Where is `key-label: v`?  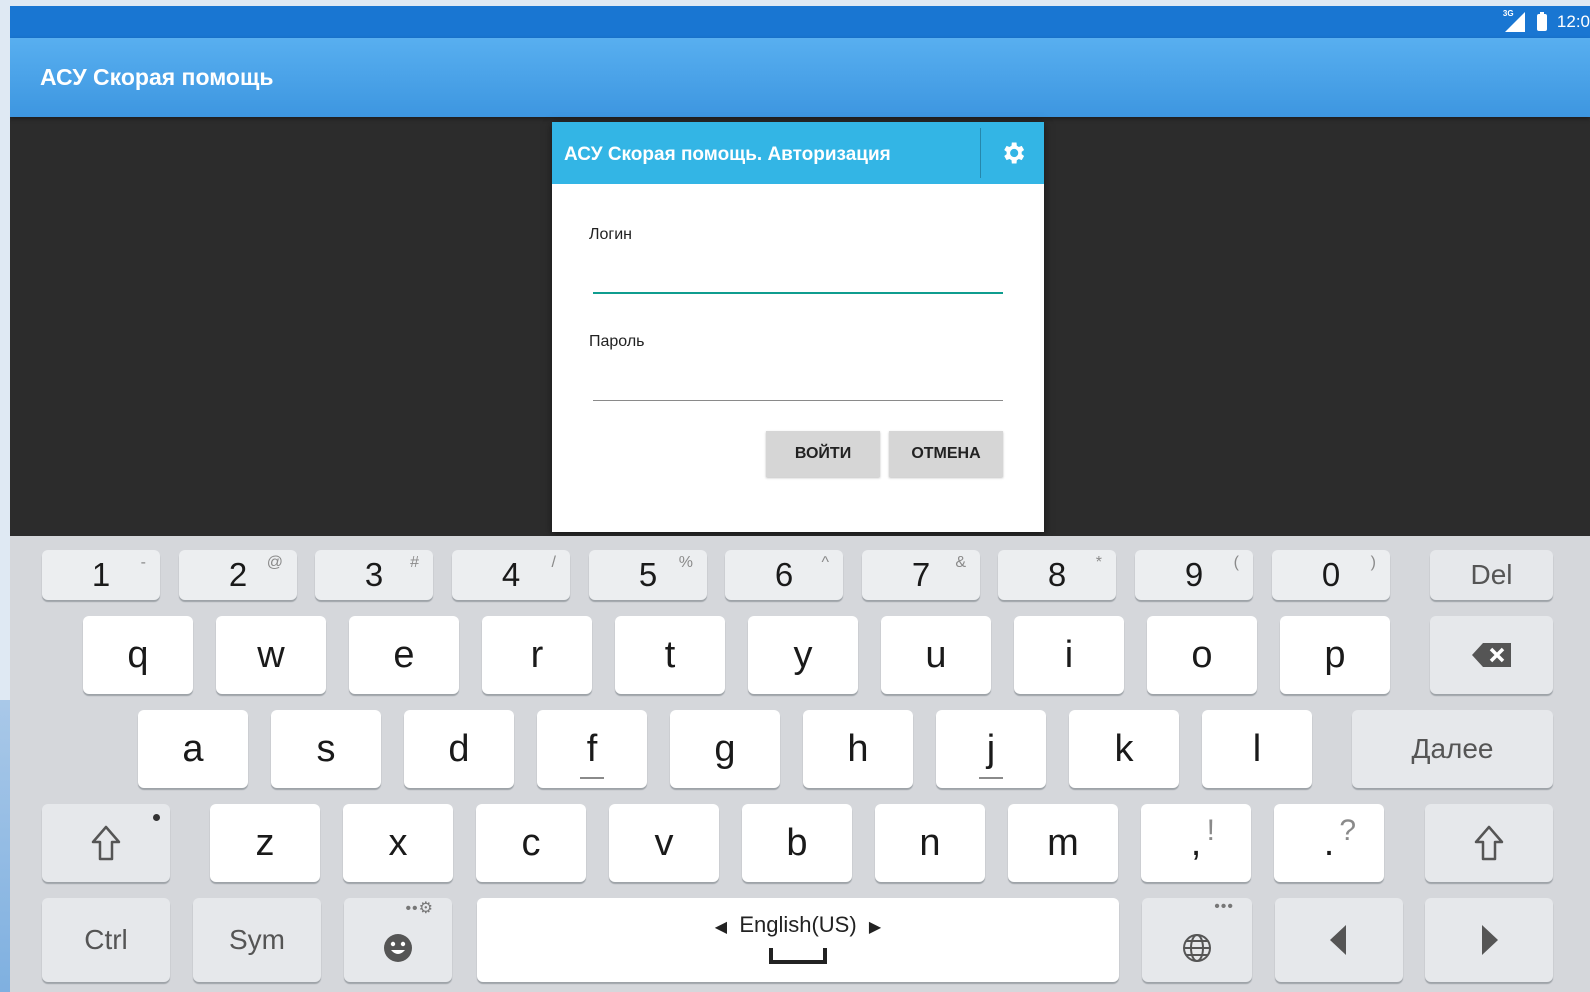
key-label: v is located at coordinates (664, 842).